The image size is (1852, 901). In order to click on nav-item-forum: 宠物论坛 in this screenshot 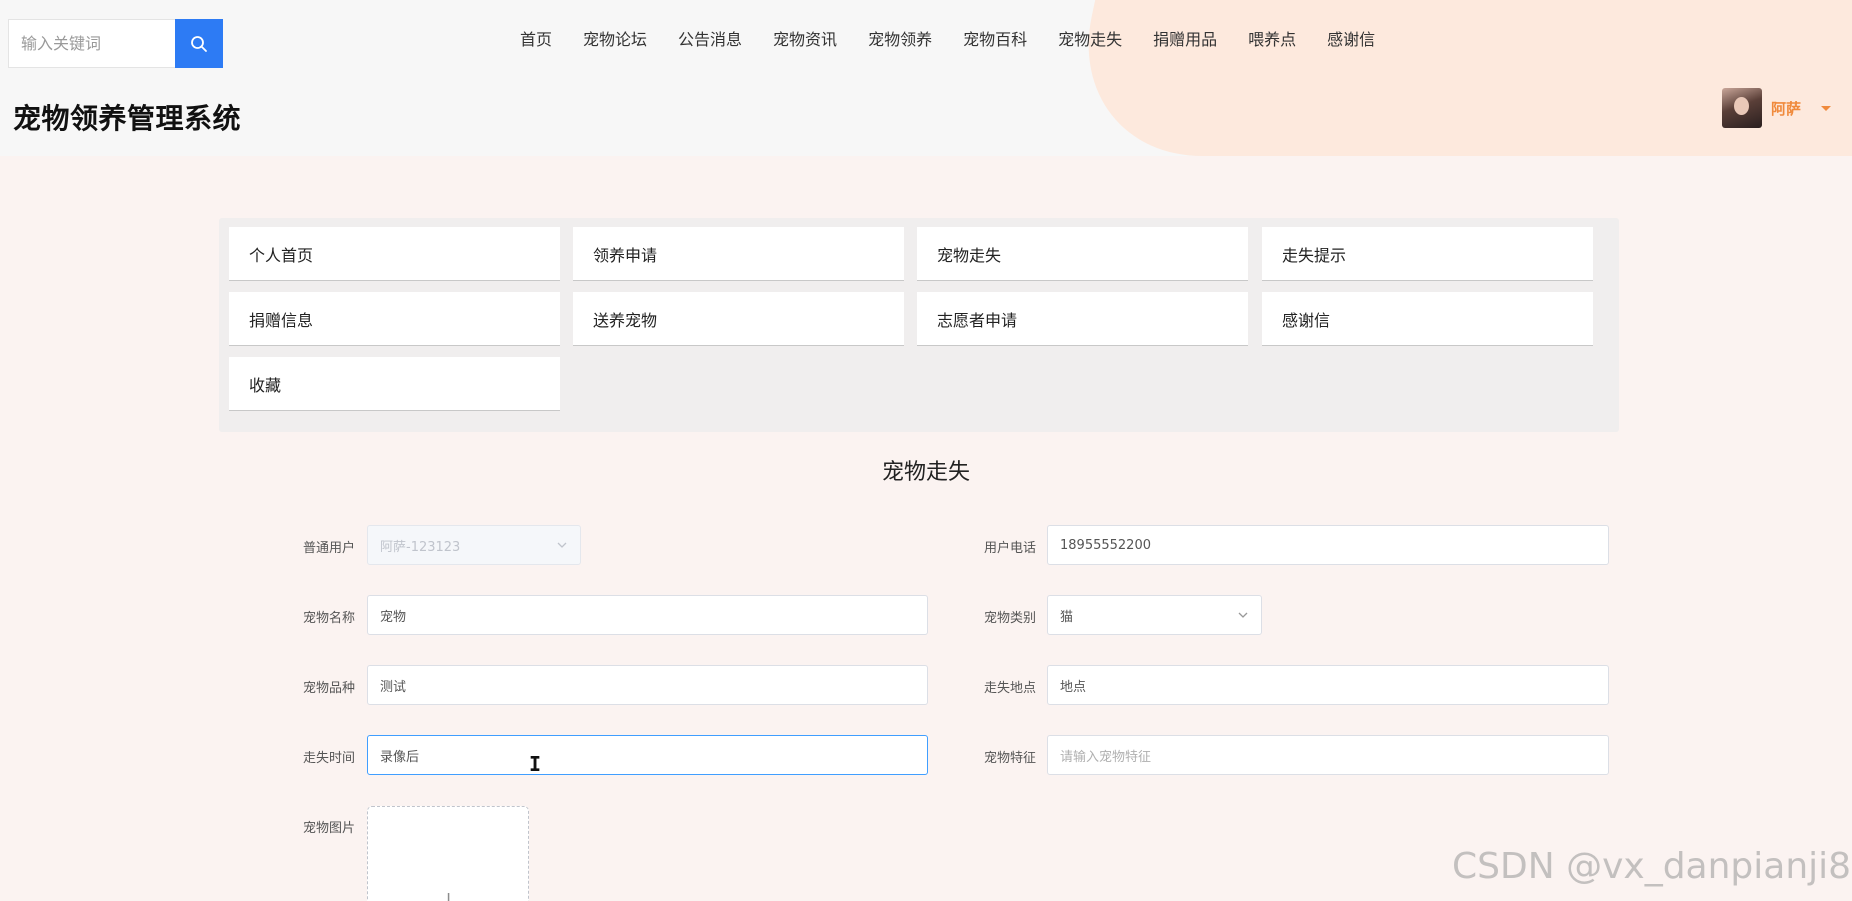, I will do `click(615, 38)`.